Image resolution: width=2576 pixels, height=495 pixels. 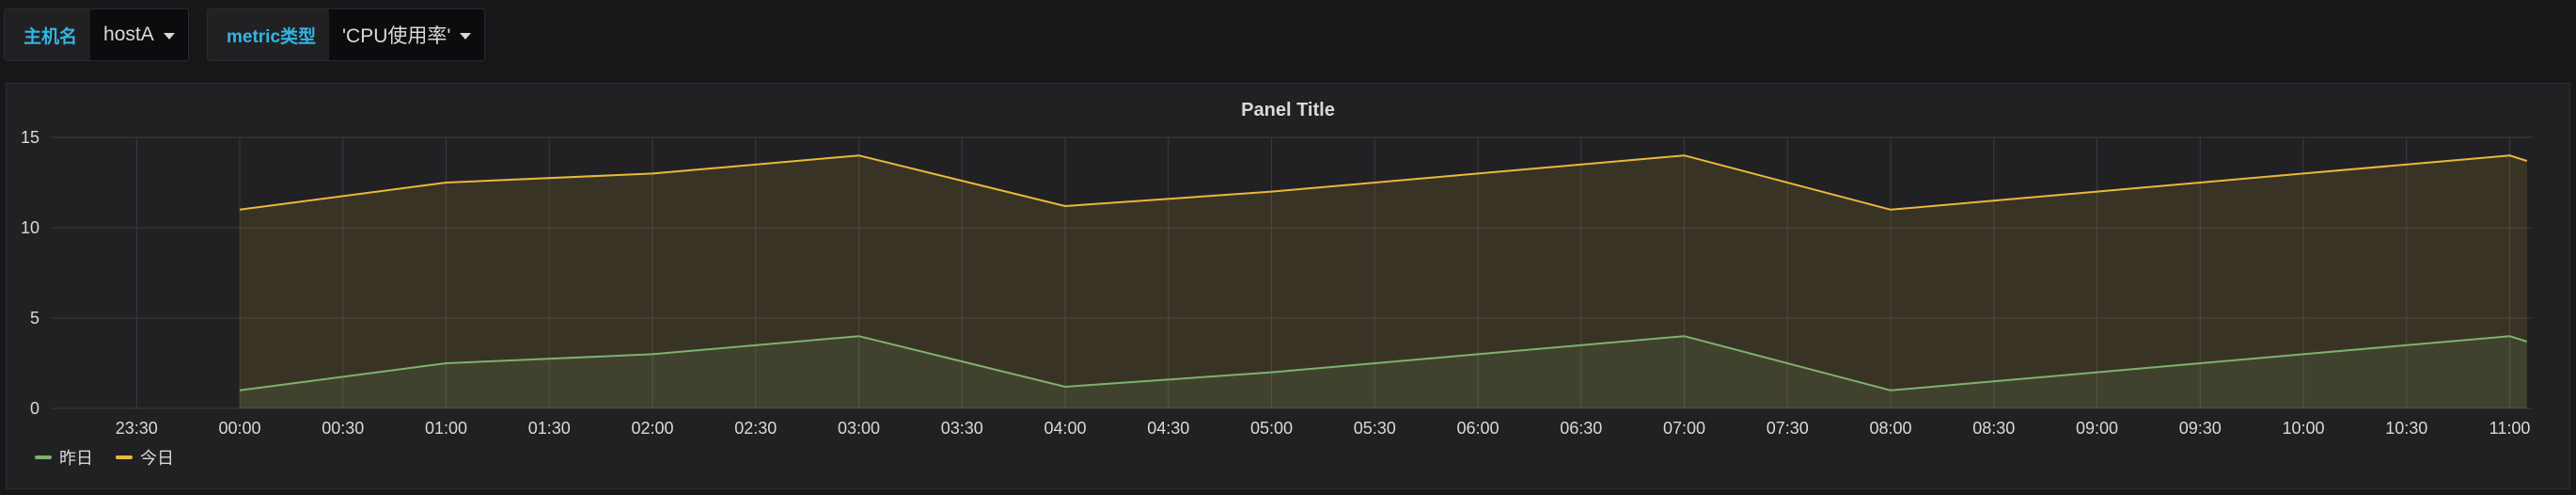 What do you see at coordinates (2406, 428) in the screenshot?
I see `x-tick-label: 10:30` at bounding box center [2406, 428].